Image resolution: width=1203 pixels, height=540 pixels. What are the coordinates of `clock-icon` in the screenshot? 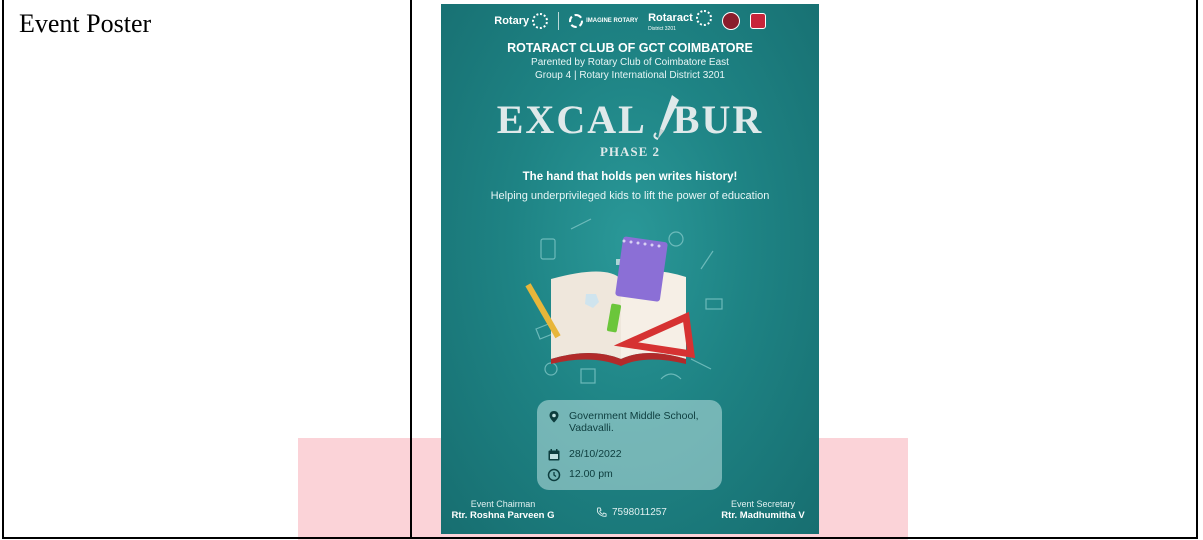 It's located at (554, 475).